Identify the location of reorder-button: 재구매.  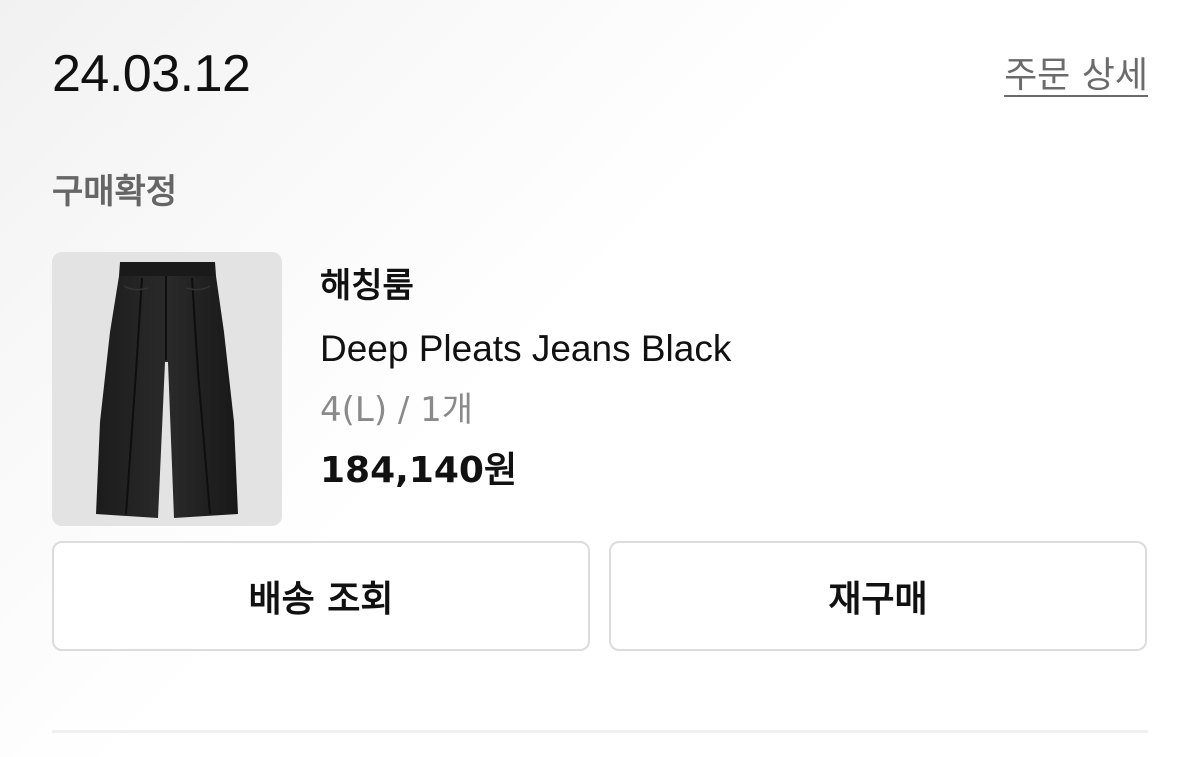
(878, 596).